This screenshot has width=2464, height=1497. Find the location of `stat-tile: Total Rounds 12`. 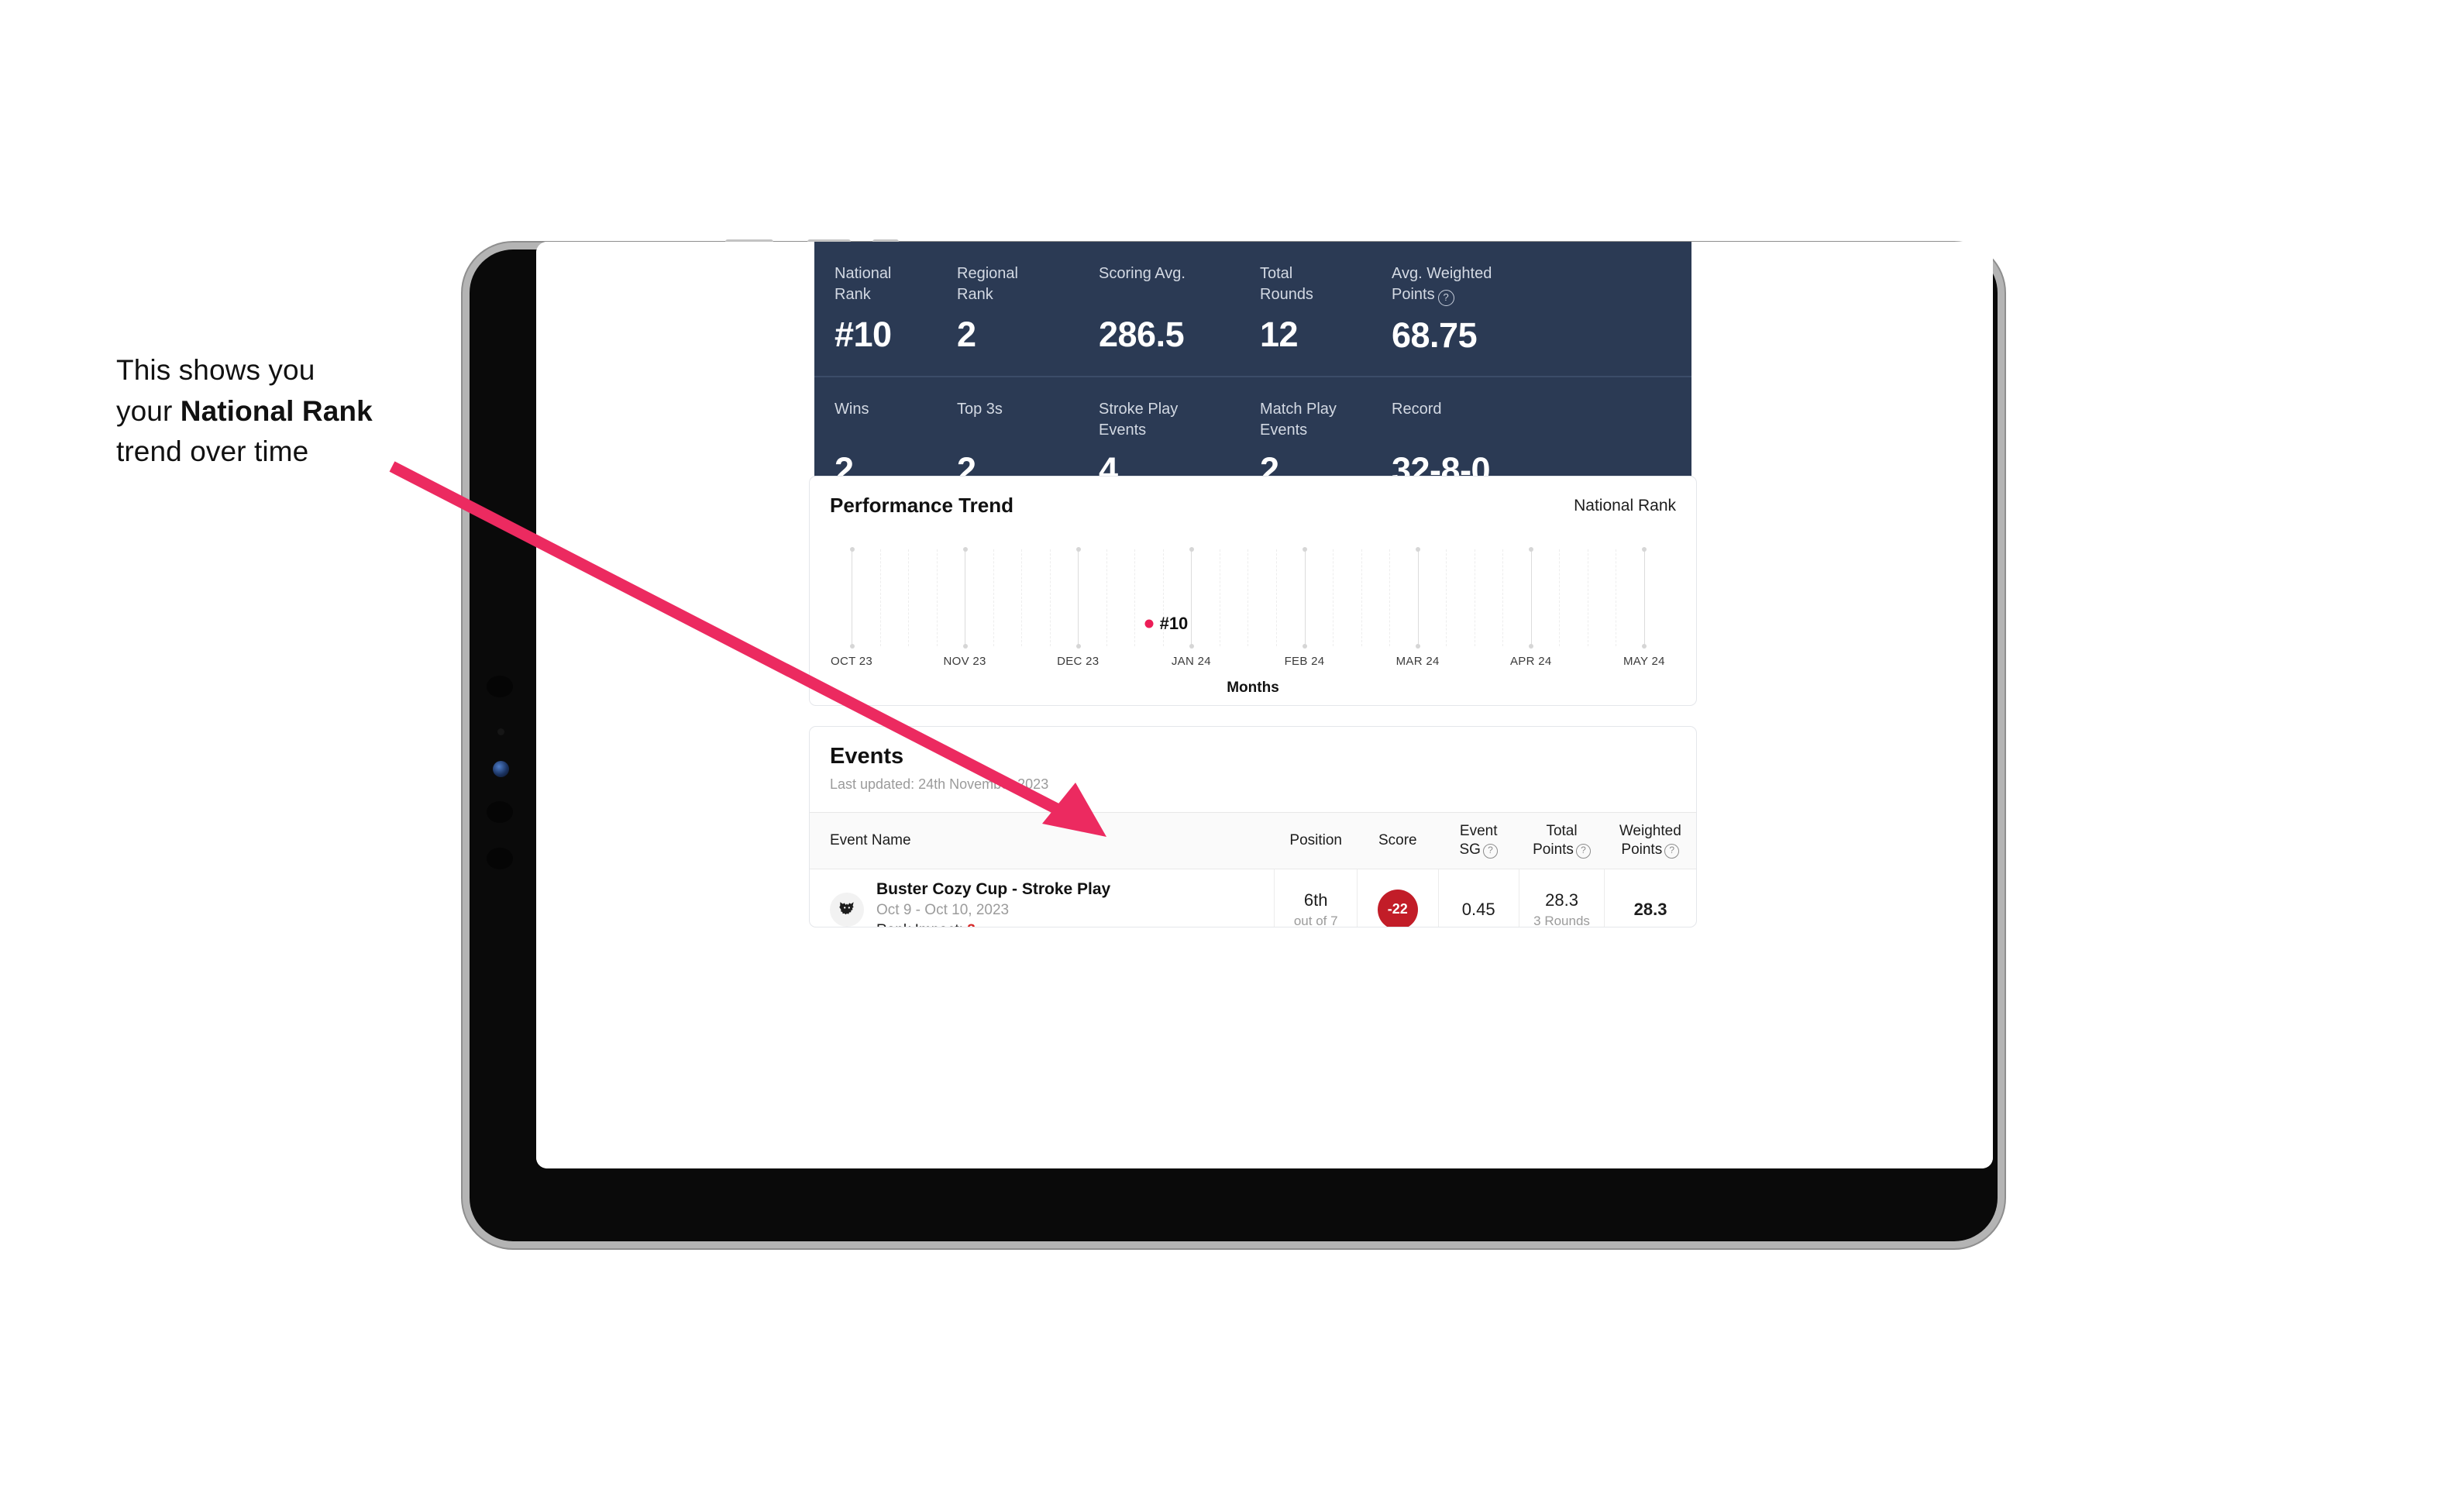

stat-tile: Total Rounds 12 is located at coordinates (1326, 309).